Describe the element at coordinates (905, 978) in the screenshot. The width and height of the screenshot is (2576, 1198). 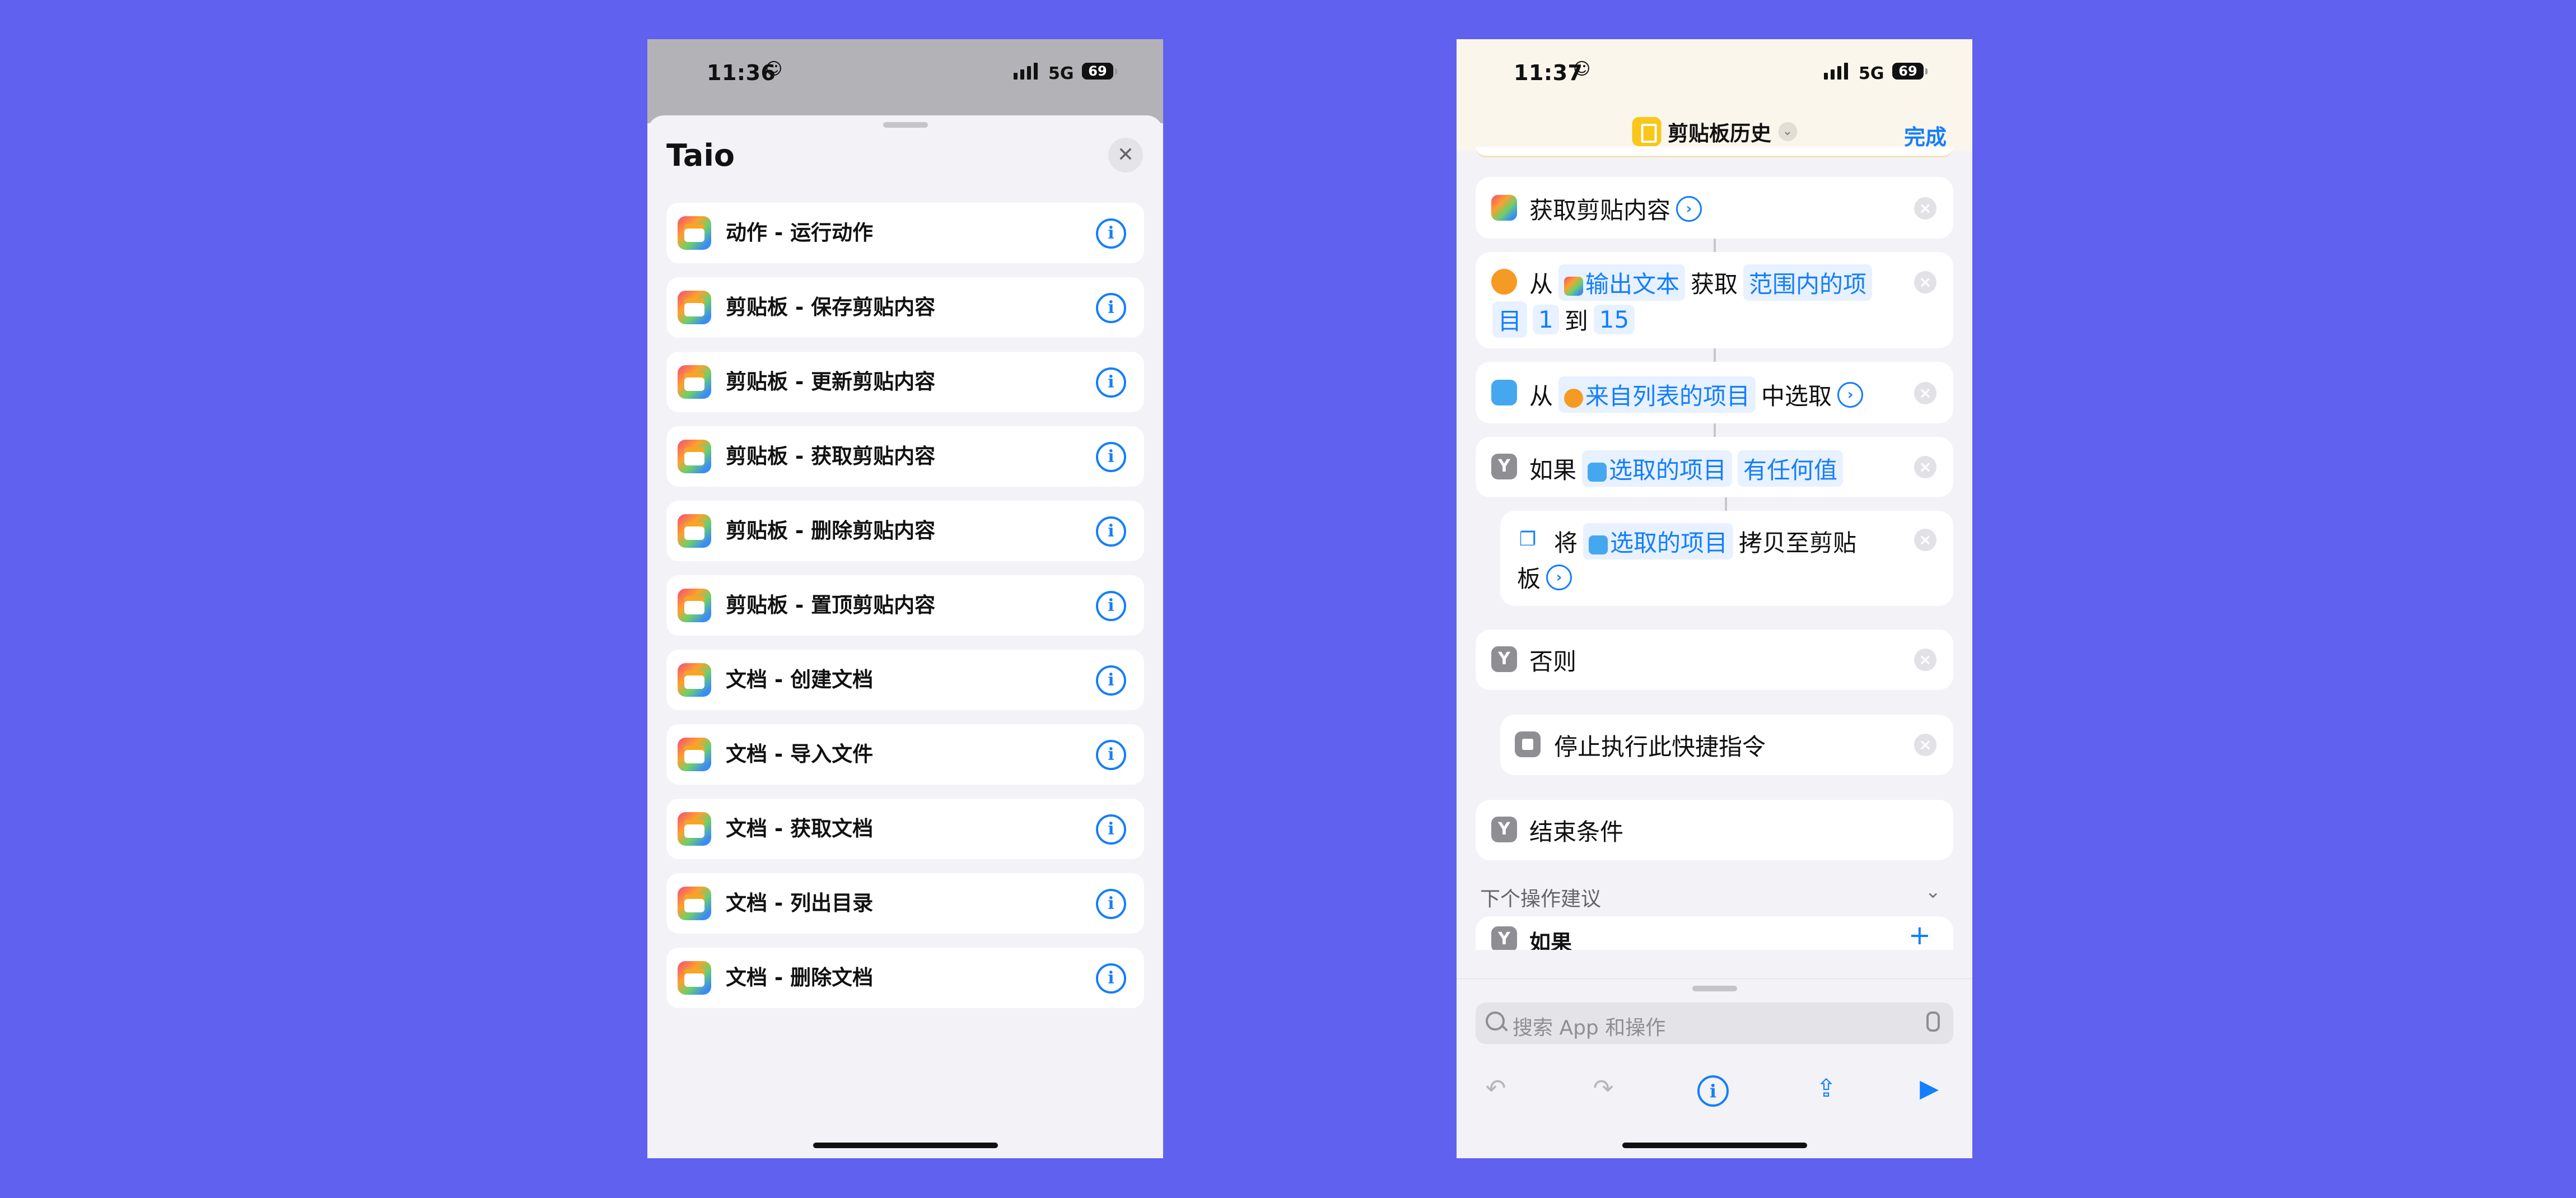
I see `list-item: 文档 - 删除文档 i` at that location.